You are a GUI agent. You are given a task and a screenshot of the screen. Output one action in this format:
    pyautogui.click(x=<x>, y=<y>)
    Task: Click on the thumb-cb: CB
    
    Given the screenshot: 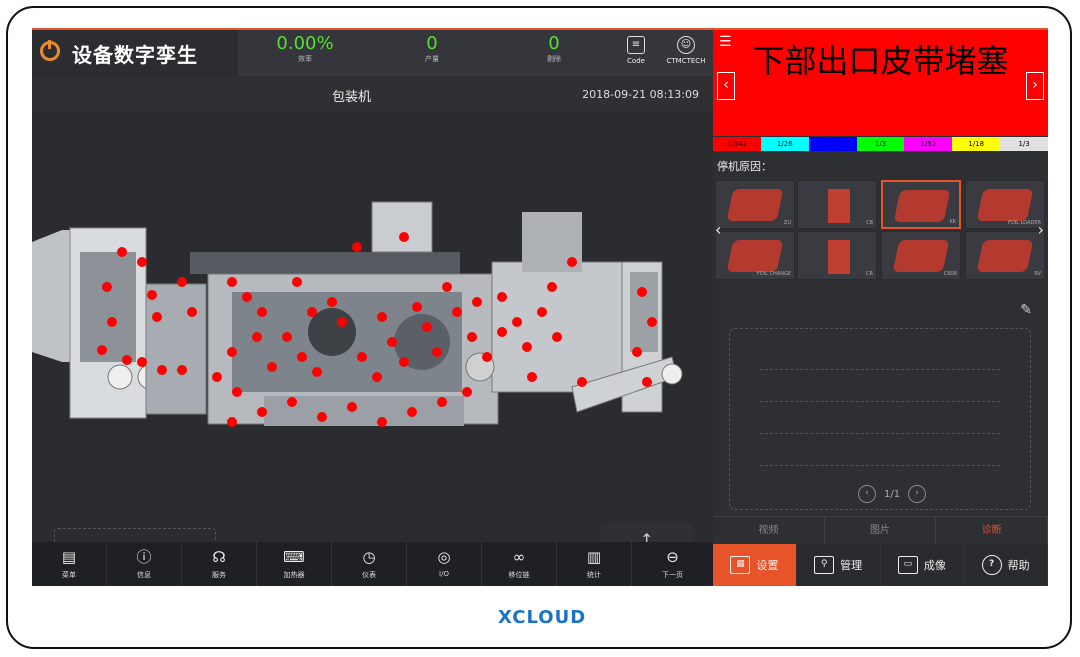 What is the action you would take?
    pyautogui.click(x=837, y=204)
    